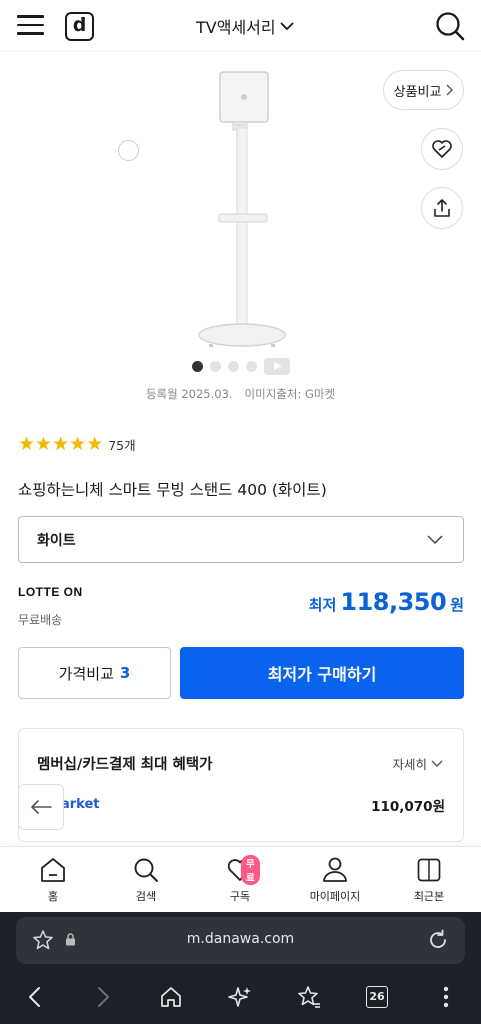 The height and width of the screenshot is (1024, 481). I want to click on nav-label: 최근본, so click(429, 896).